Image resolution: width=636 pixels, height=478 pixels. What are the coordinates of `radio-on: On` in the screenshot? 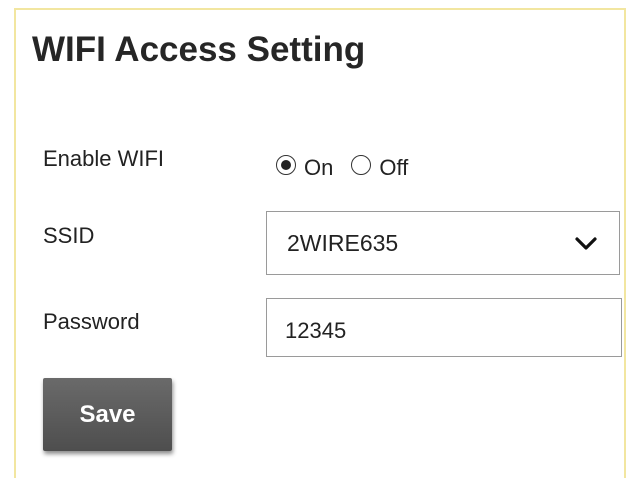 It's located at (304, 165).